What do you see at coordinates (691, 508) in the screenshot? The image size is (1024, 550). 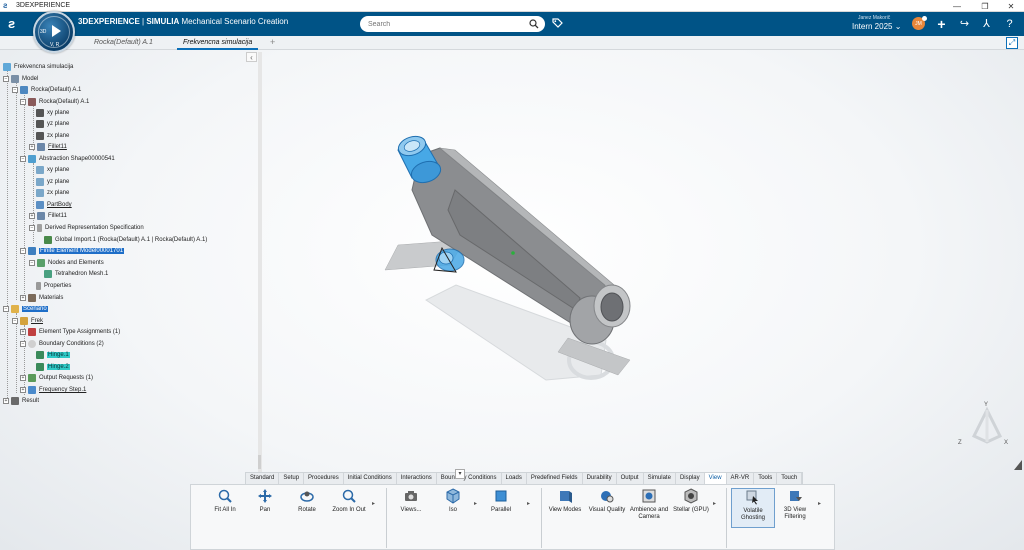 I see `stellar-gpu-button: Stellar (GPU)` at bounding box center [691, 508].